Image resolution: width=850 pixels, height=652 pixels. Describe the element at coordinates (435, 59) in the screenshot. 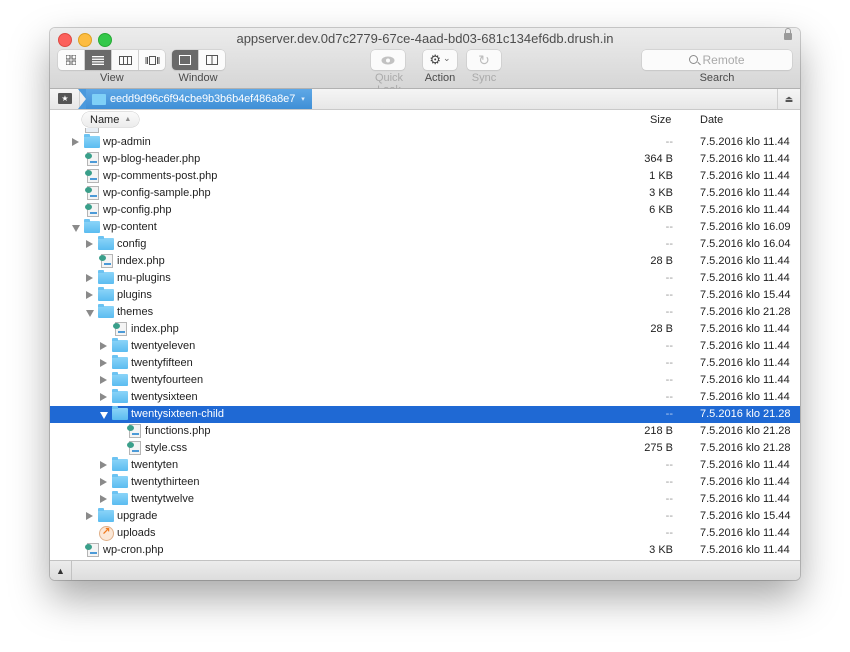

I see `gear-icon: ⚙` at that location.